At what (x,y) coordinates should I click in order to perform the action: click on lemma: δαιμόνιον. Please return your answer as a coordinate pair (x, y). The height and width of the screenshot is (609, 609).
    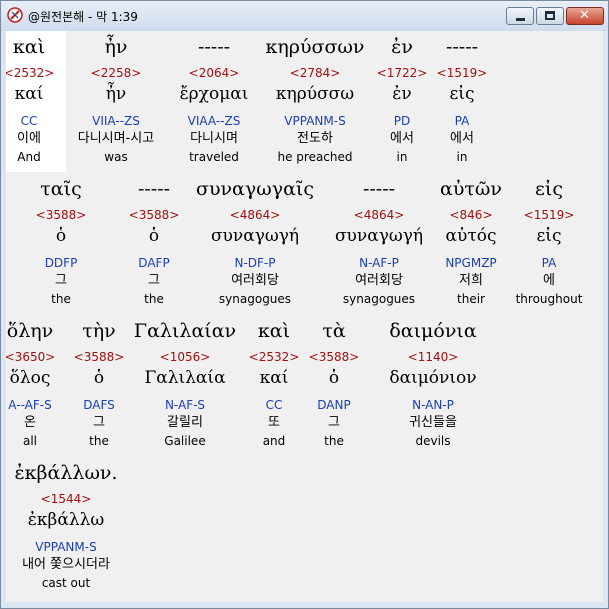
    Looking at the image, I should click on (433, 378).